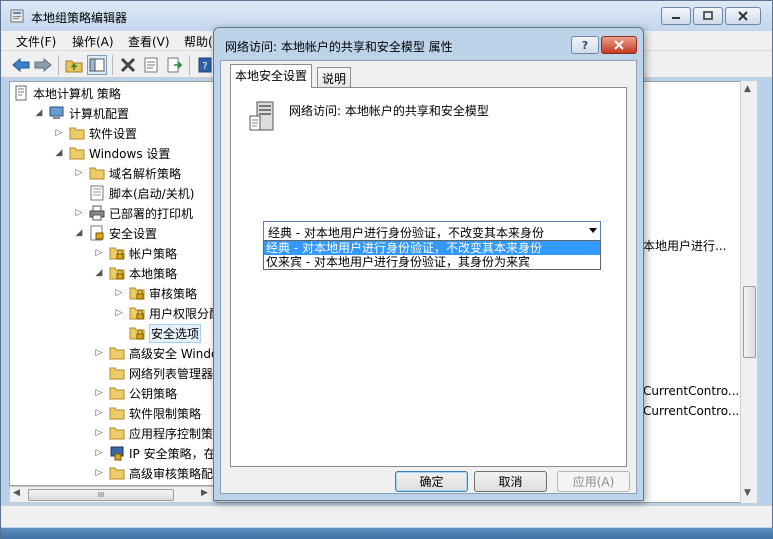 This screenshot has width=773, height=539. I want to click on menu-action: 操作(A), so click(93, 41).